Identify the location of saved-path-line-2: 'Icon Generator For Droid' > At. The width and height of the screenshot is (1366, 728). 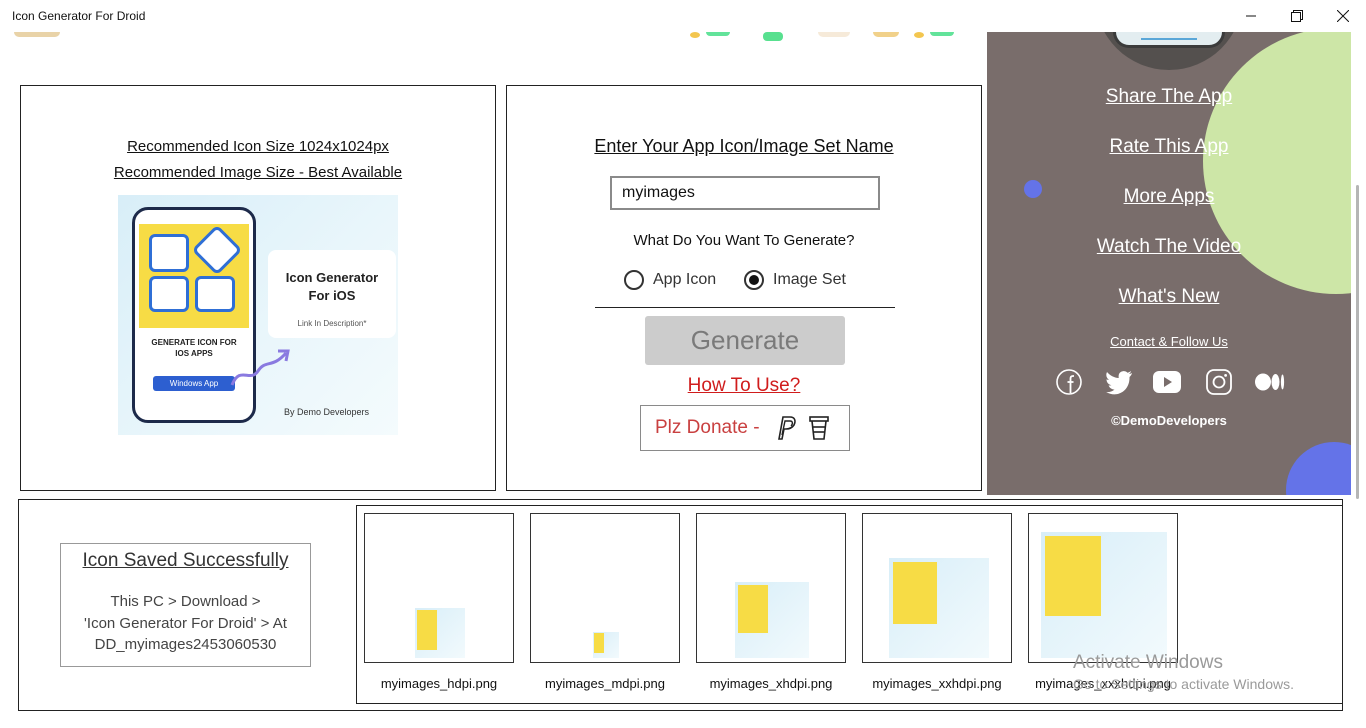
(185, 623).